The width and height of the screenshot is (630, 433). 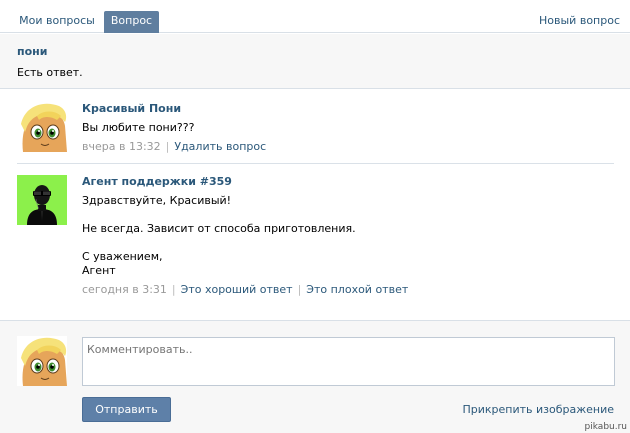 What do you see at coordinates (357, 289) in the screenshot?
I see `bad-answer-link: Это плохой ответ` at bounding box center [357, 289].